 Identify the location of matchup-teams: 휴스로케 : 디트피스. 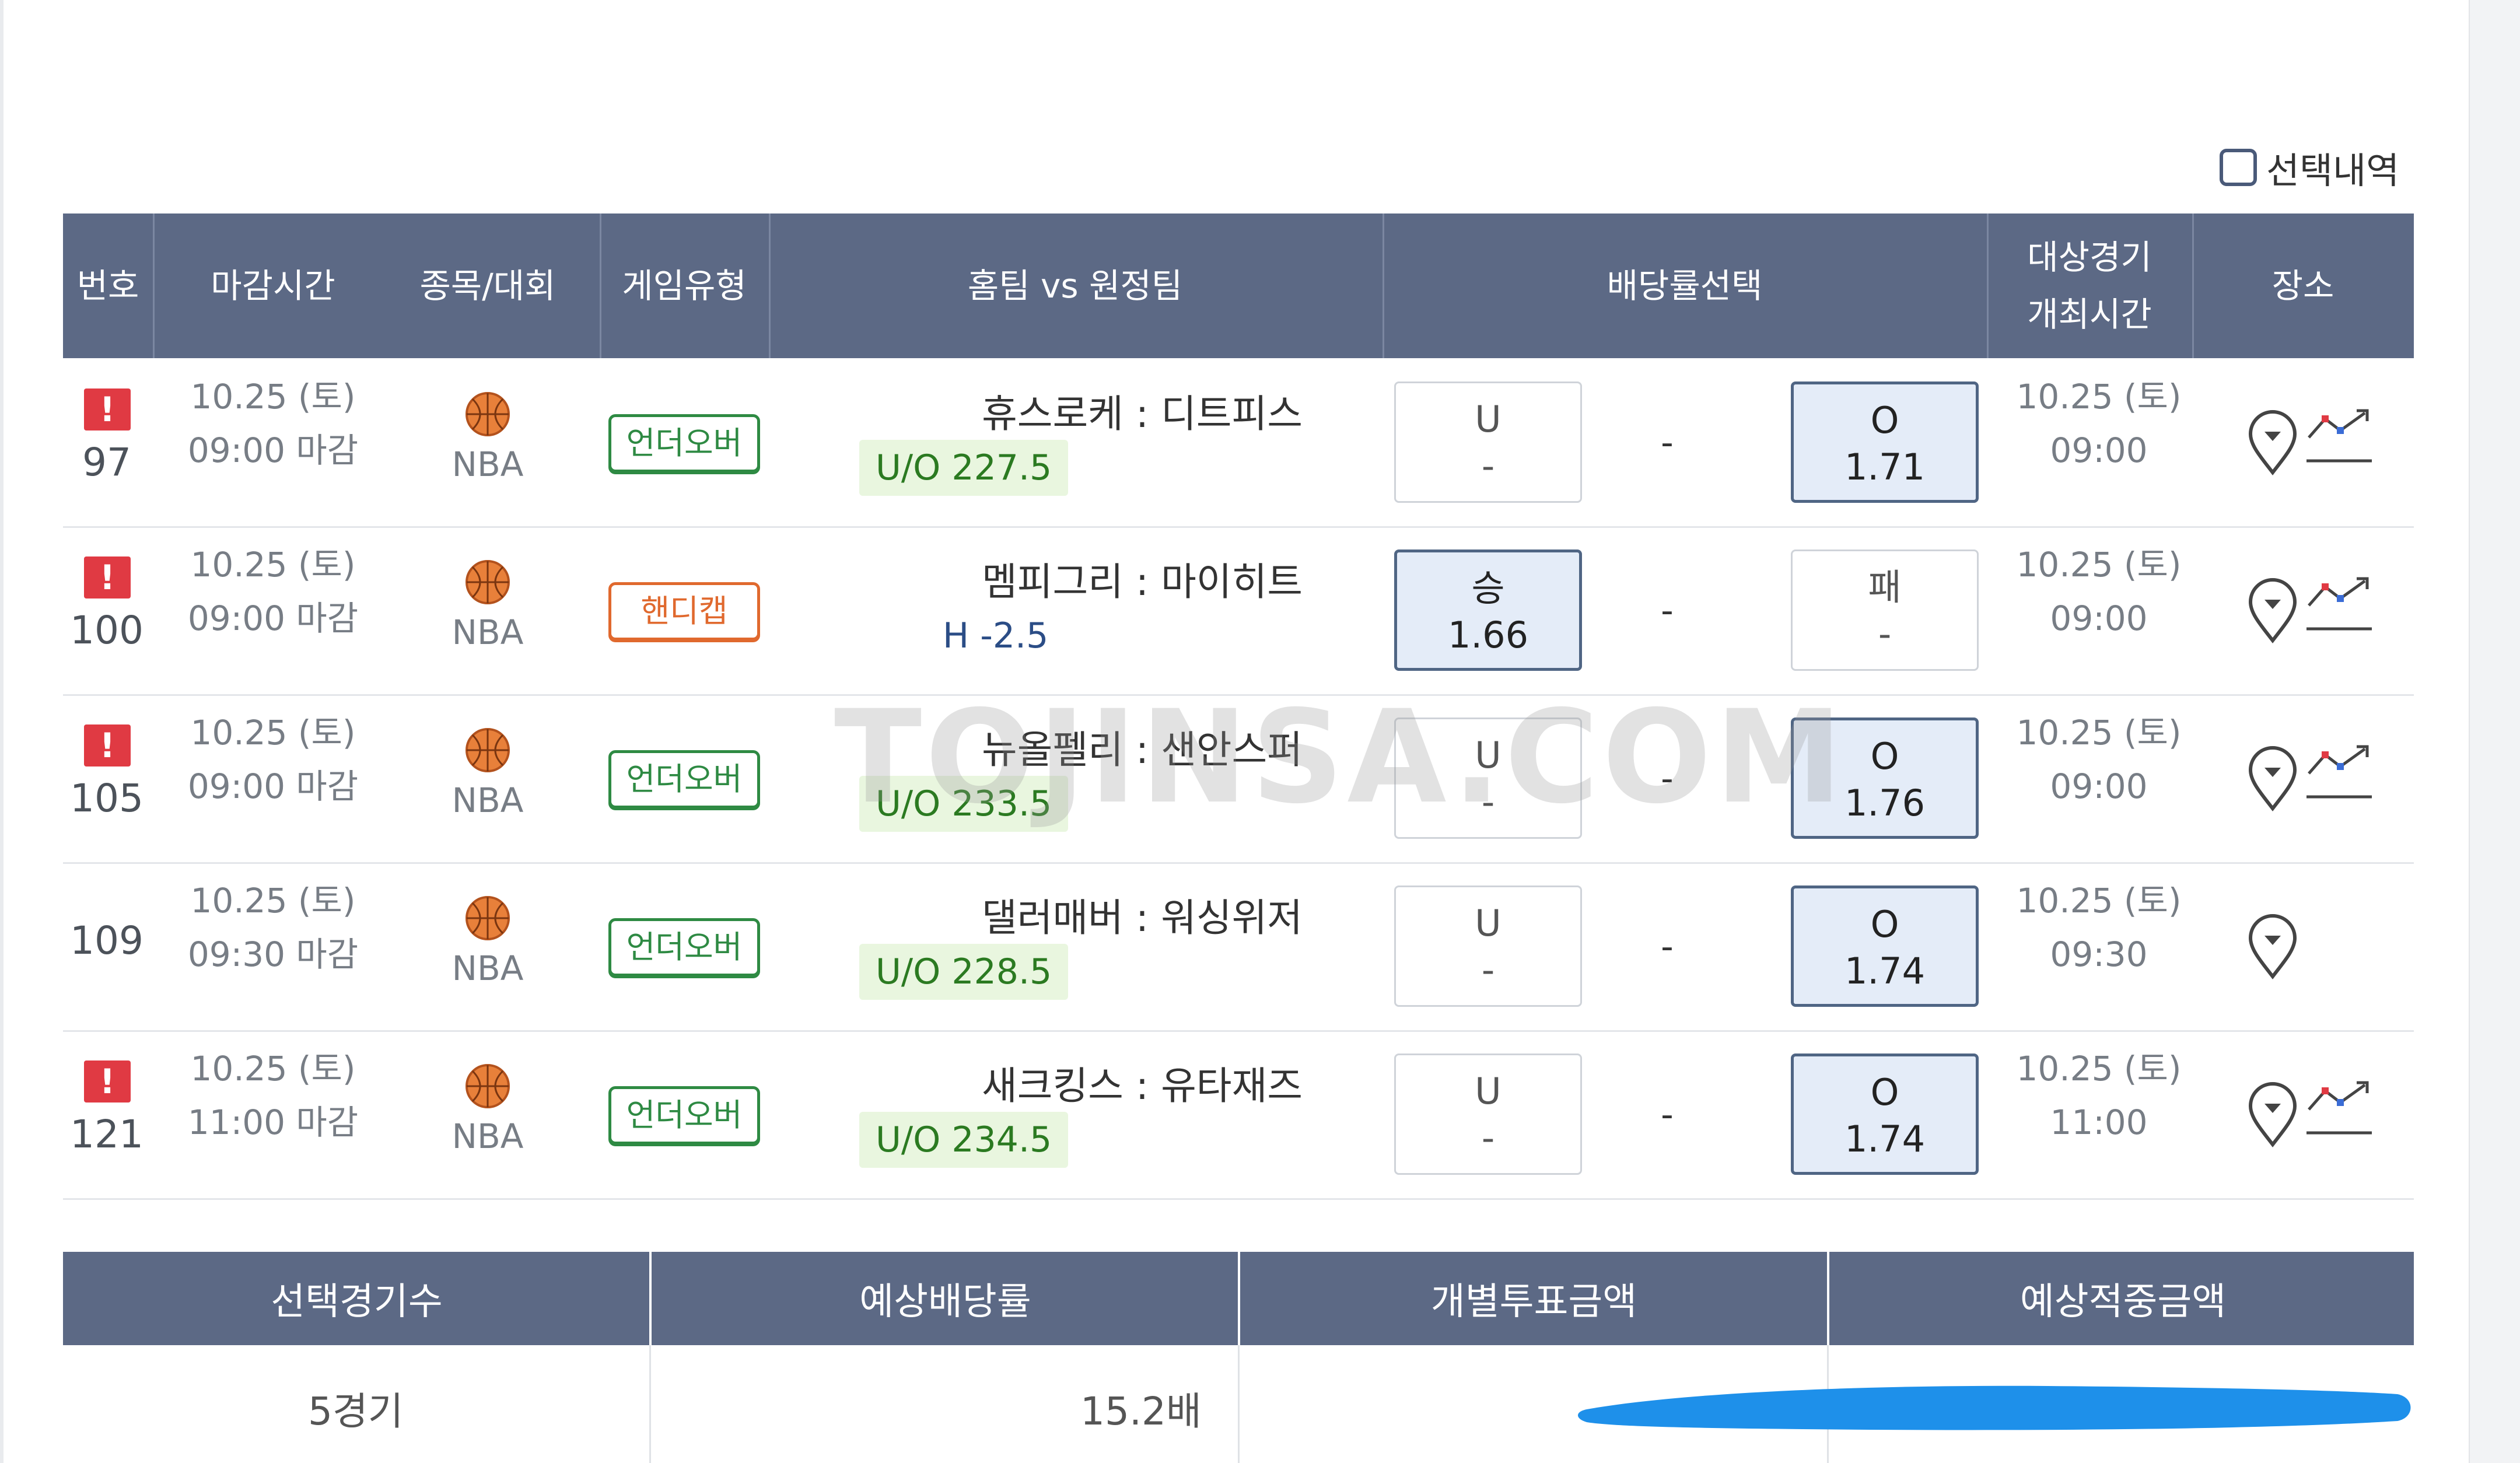
(1142, 413).